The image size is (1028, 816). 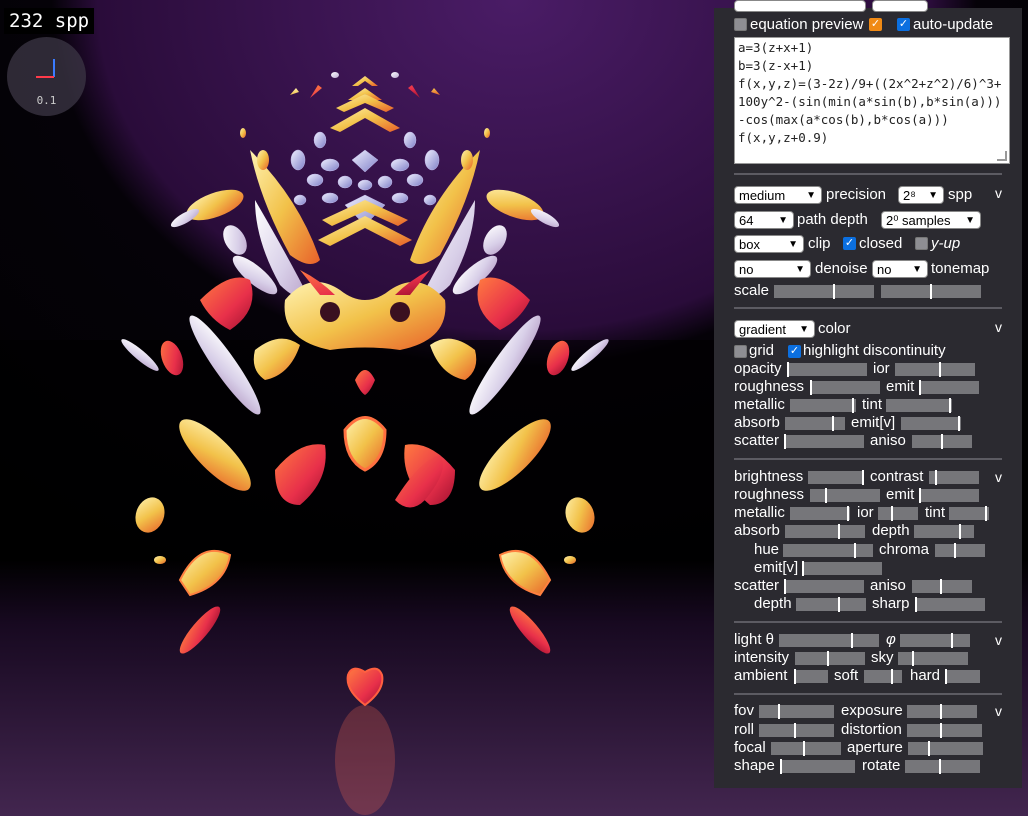 What do you see at coordinates (935, 369) in the screenshot?
I see `ior-slider` at bounding box center [935, 369].